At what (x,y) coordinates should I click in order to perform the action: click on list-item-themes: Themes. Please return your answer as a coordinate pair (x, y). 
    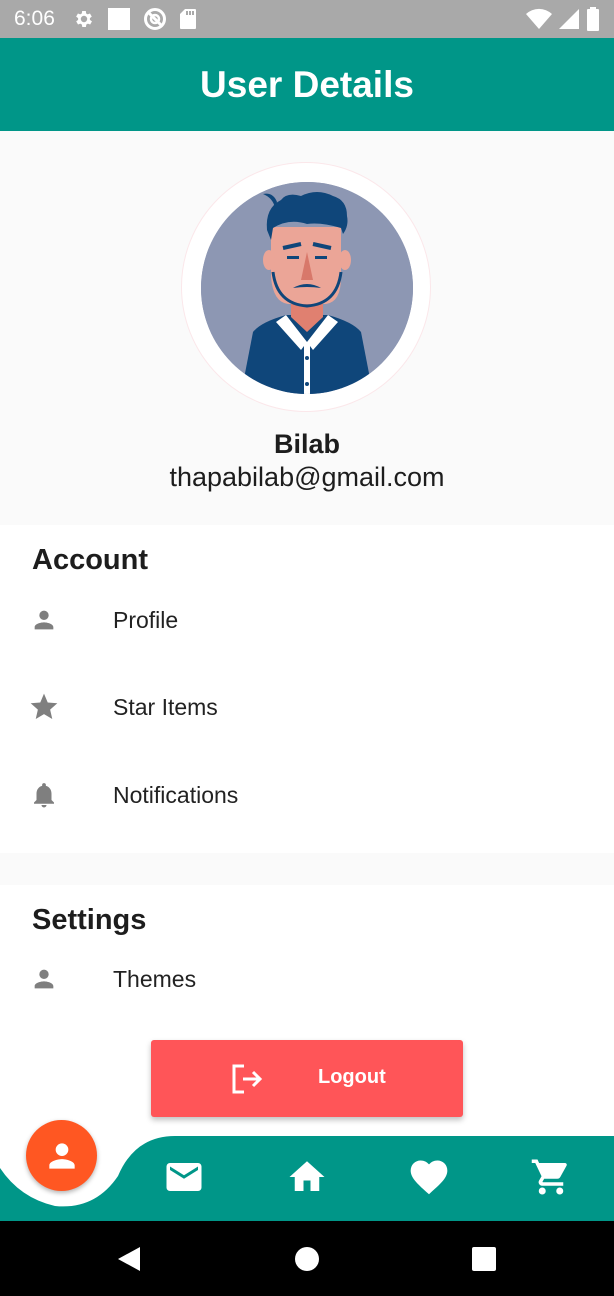
    Looking at the image, I should click on (307, 979).